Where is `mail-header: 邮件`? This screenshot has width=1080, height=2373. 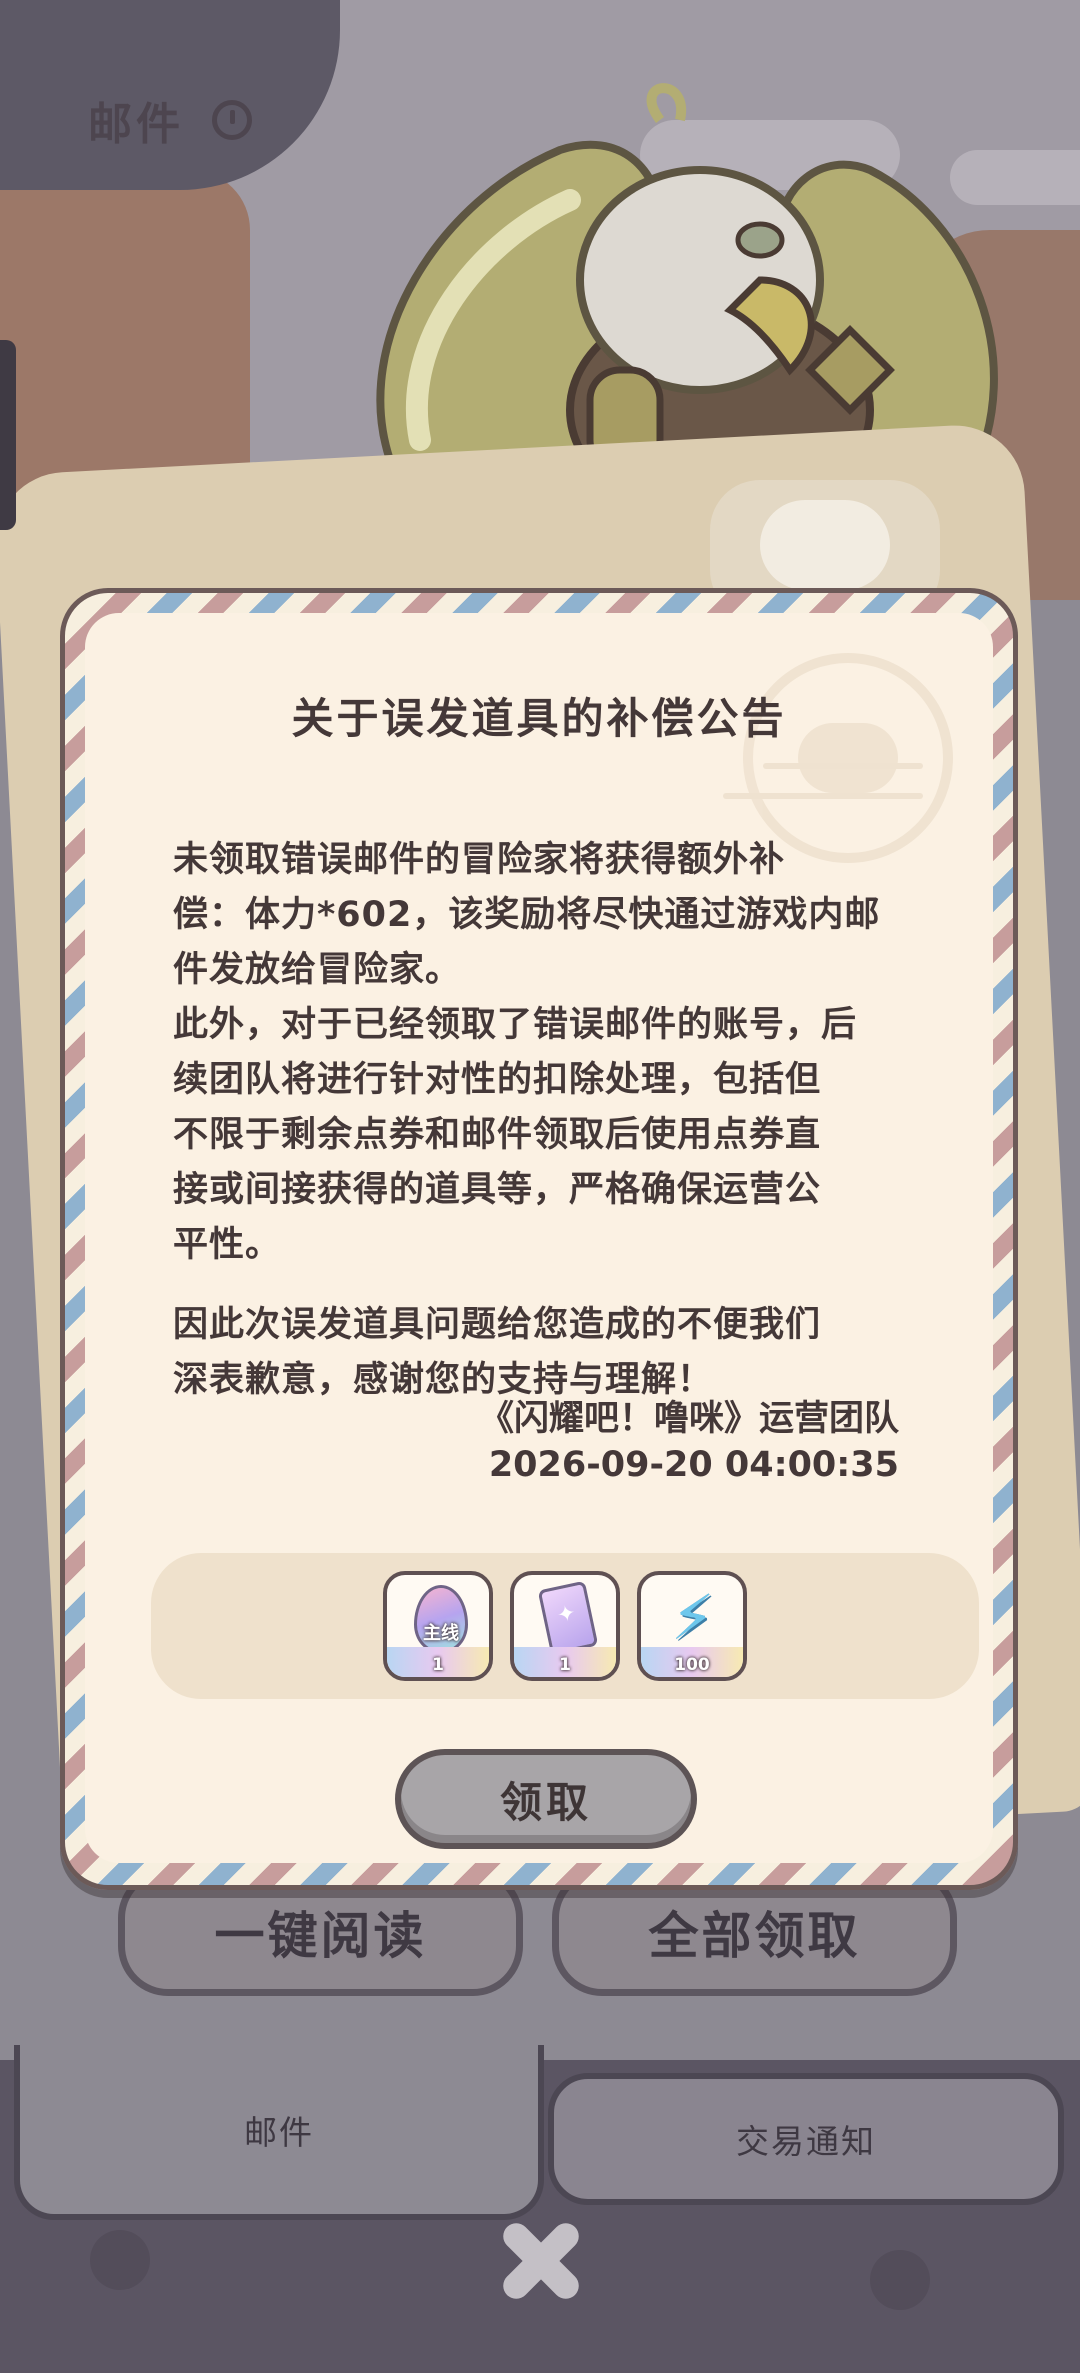 mail-header: 邮件 is located at coordinates (170, 120).